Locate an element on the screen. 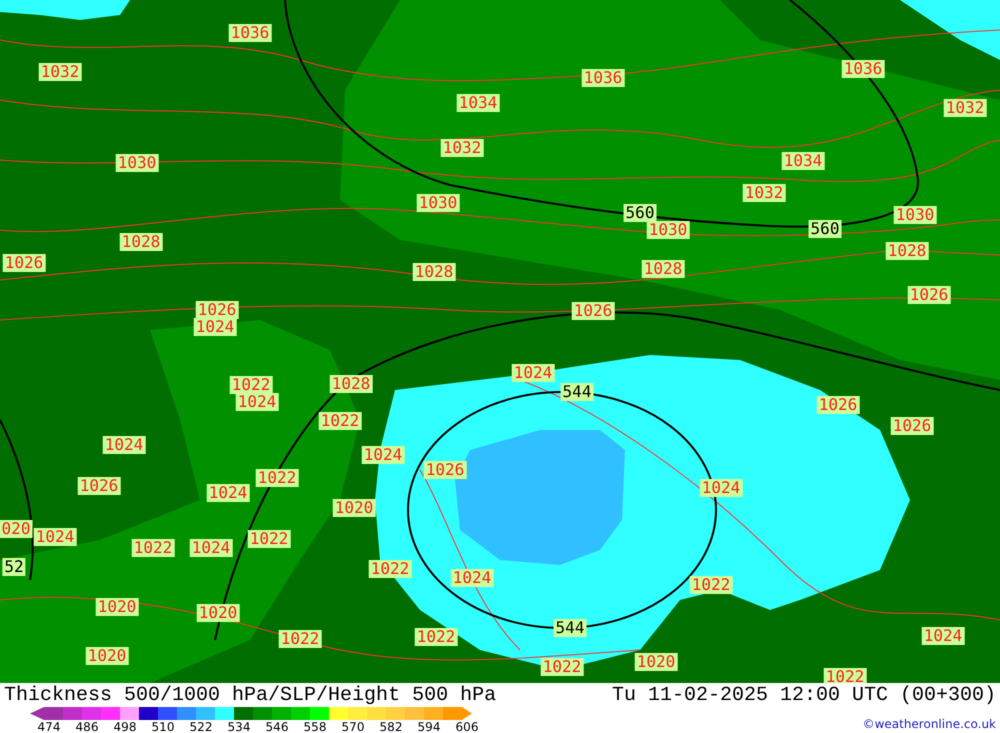  legend-right-arrow-icon is located at coordinates (467, 713).